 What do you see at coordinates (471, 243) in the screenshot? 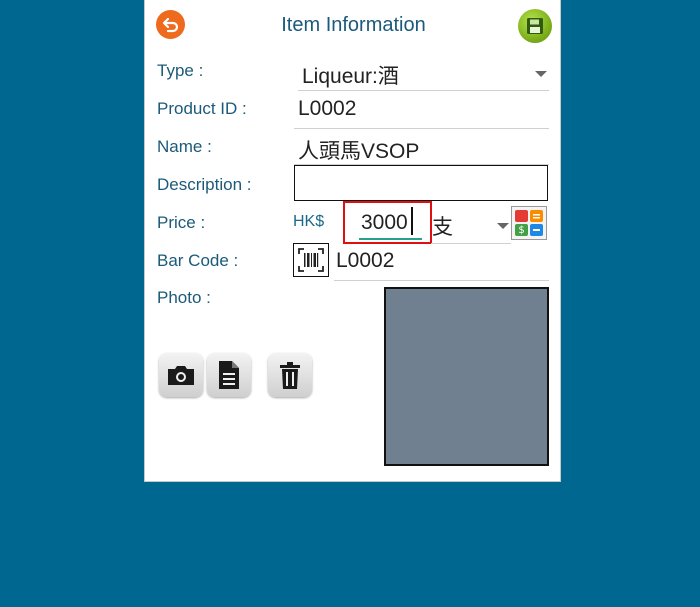
I see `unit-underline` at bounding box center [471, 243].